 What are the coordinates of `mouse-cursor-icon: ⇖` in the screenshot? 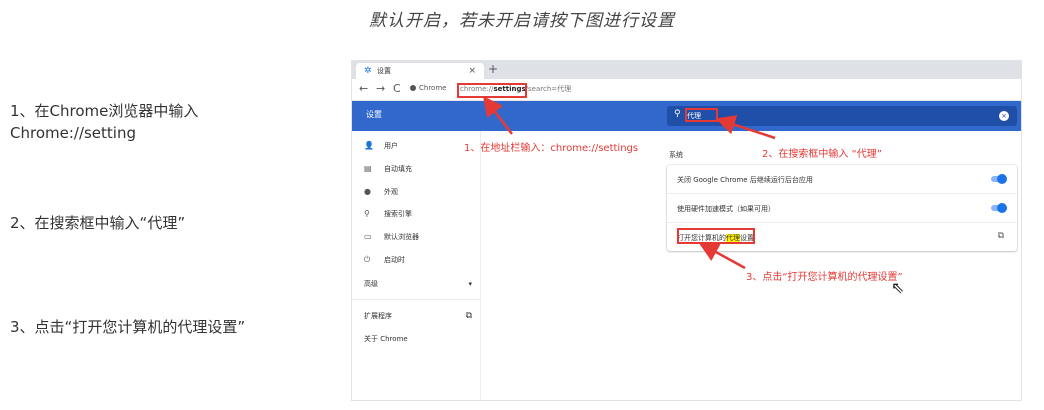 It's located at (898, 287).